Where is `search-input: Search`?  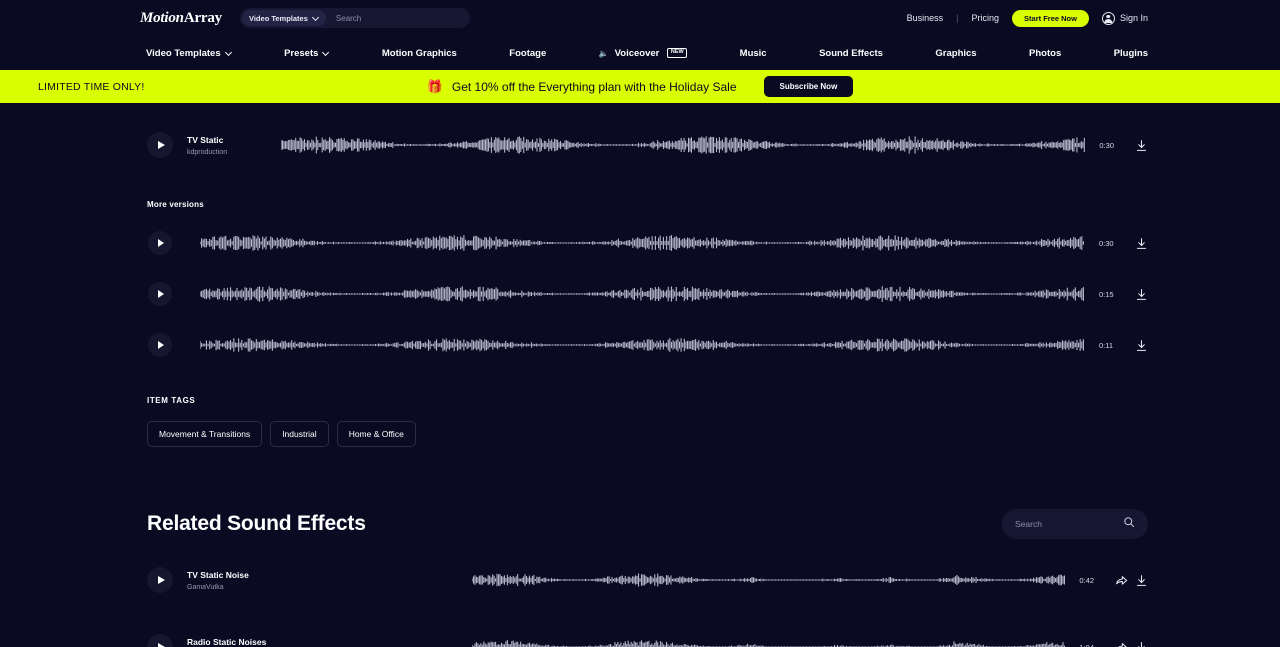
search-input: Search is located at coordinates (348, 18).